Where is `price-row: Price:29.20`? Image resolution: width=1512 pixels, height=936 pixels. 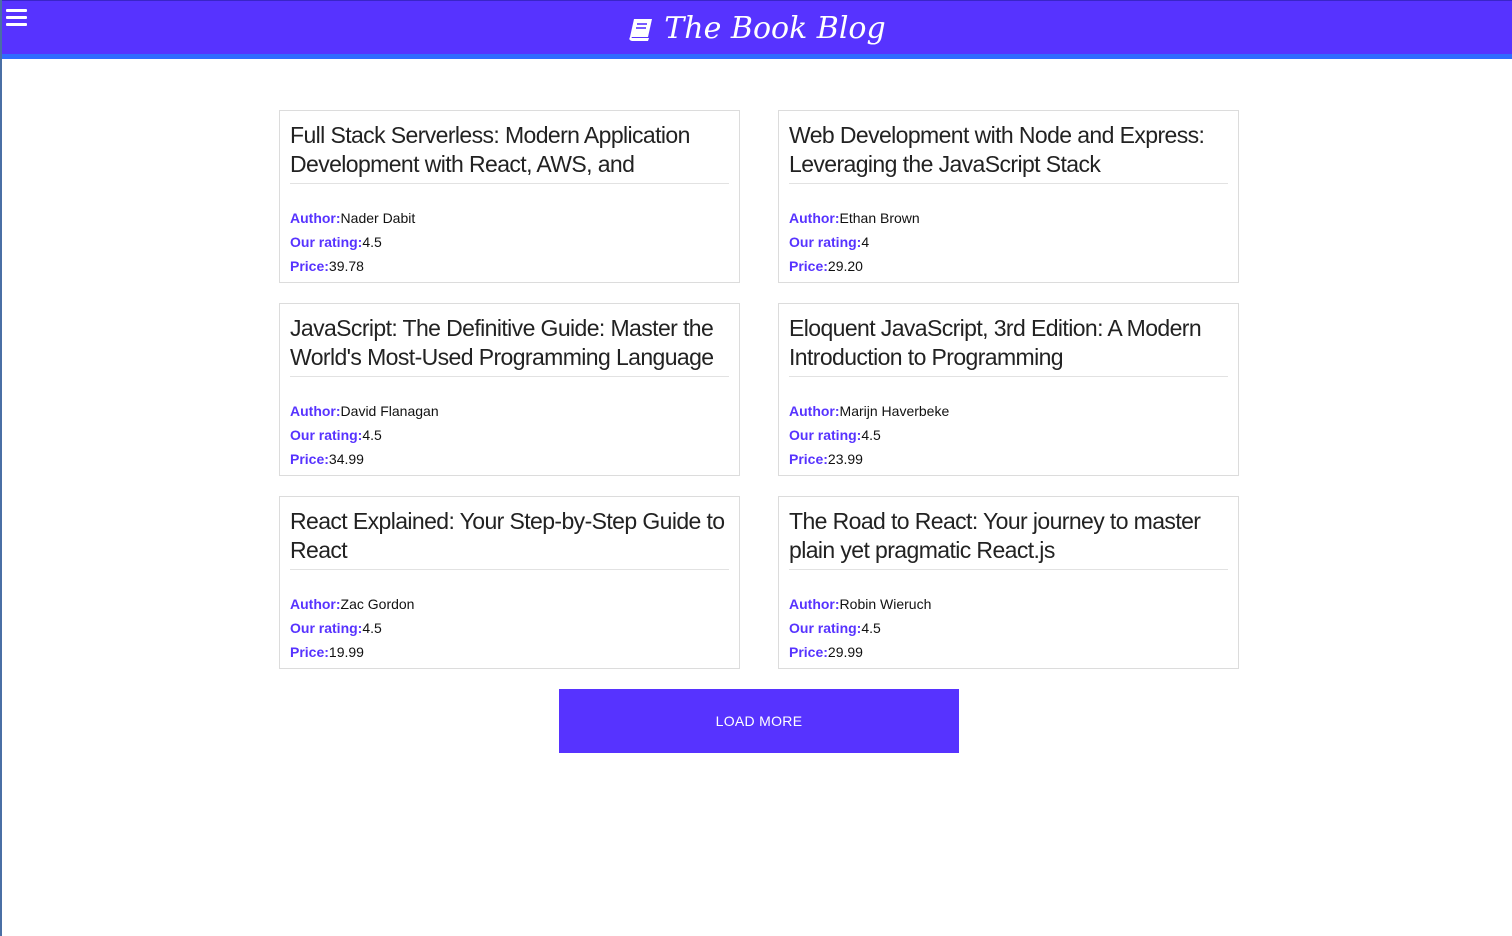
price-row: Price:29.20 is located at coordinates (1008, 266).